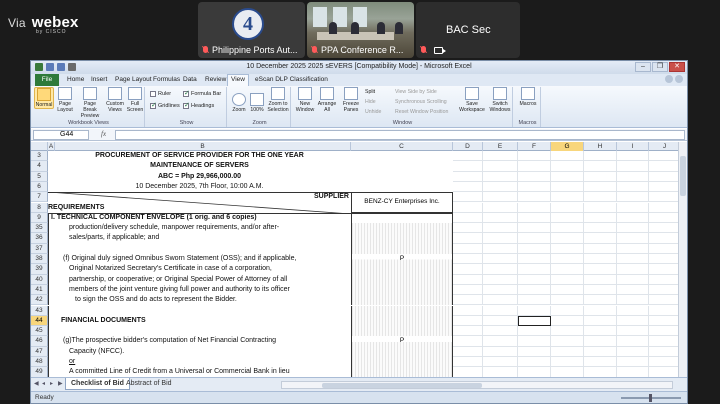 This screenshot has width=720, height=404. Describe the element at coordinates (528, 97) in the screenshot. I see `macros-button: Macros` at that location.